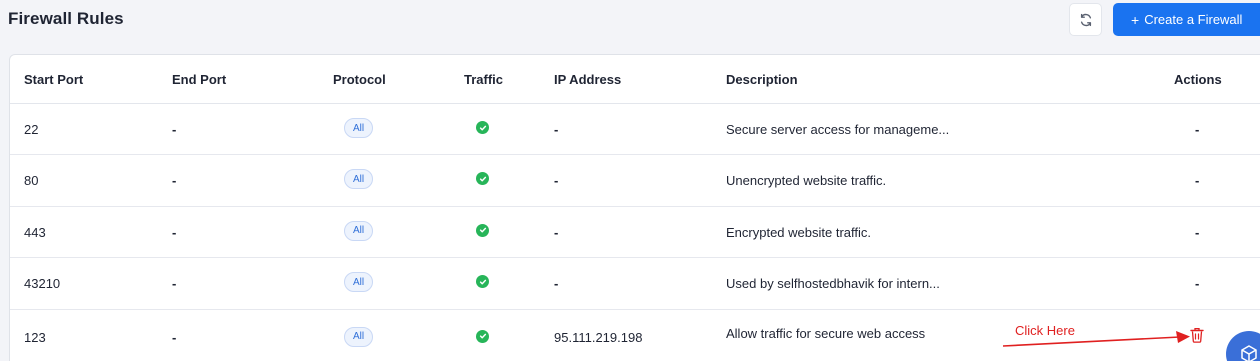 This screenshot has width=1260, height=361. I want to click on column-header-end-port: End Port, so click(199, 79).